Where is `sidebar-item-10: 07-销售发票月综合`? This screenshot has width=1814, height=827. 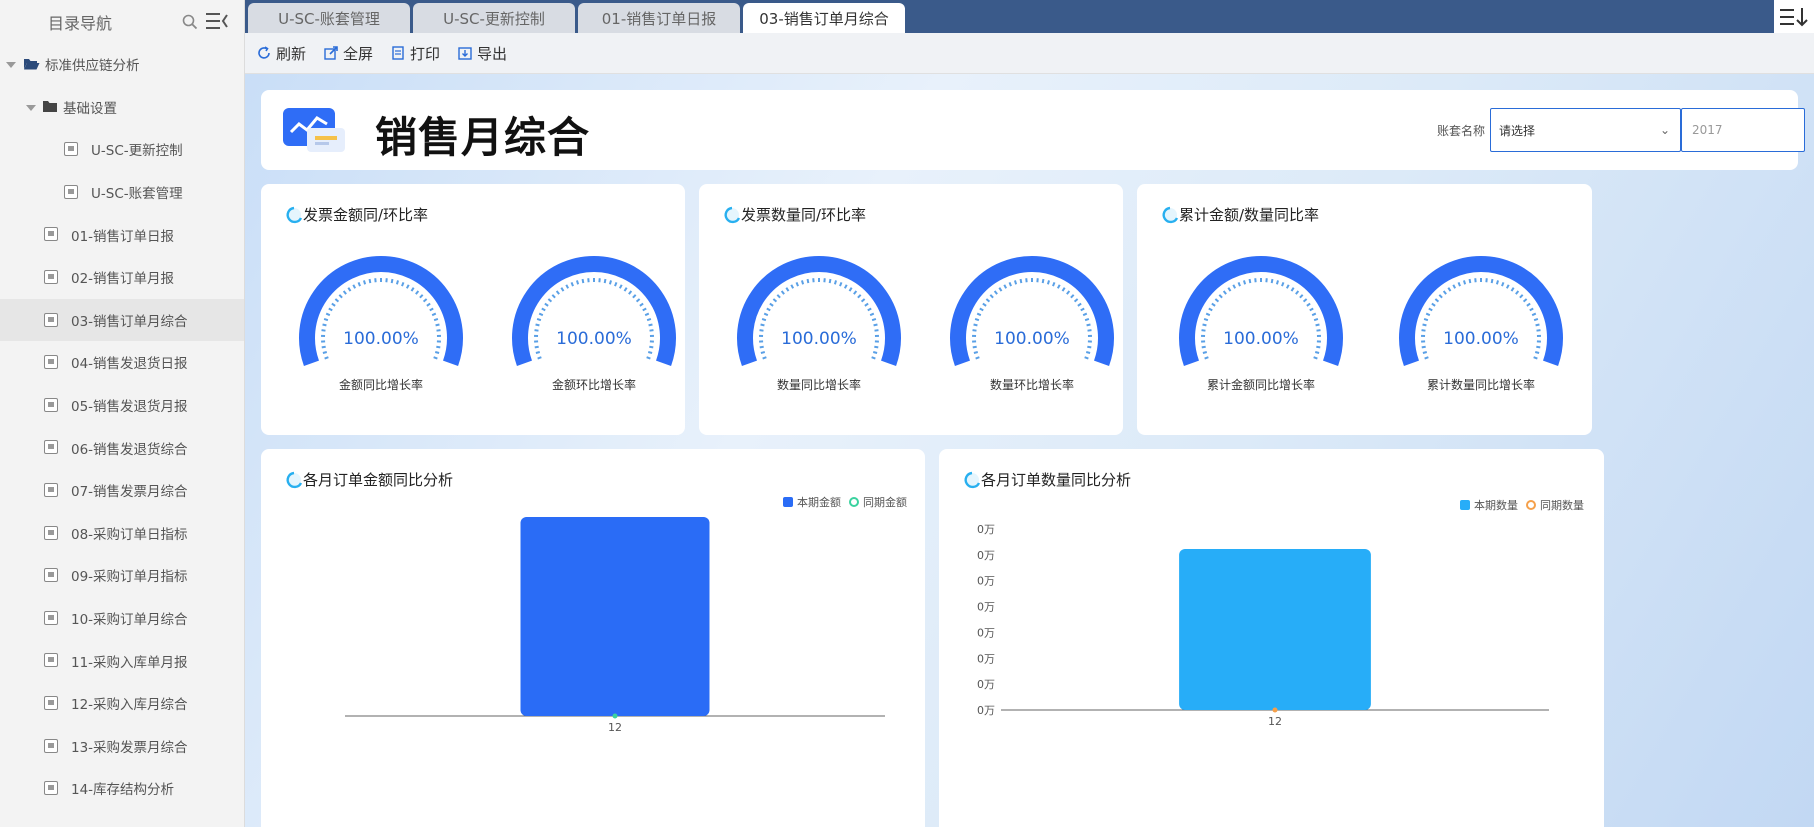
sidebar-item-10: 07-销售发票月综合 is located at coordinates (122, 490).